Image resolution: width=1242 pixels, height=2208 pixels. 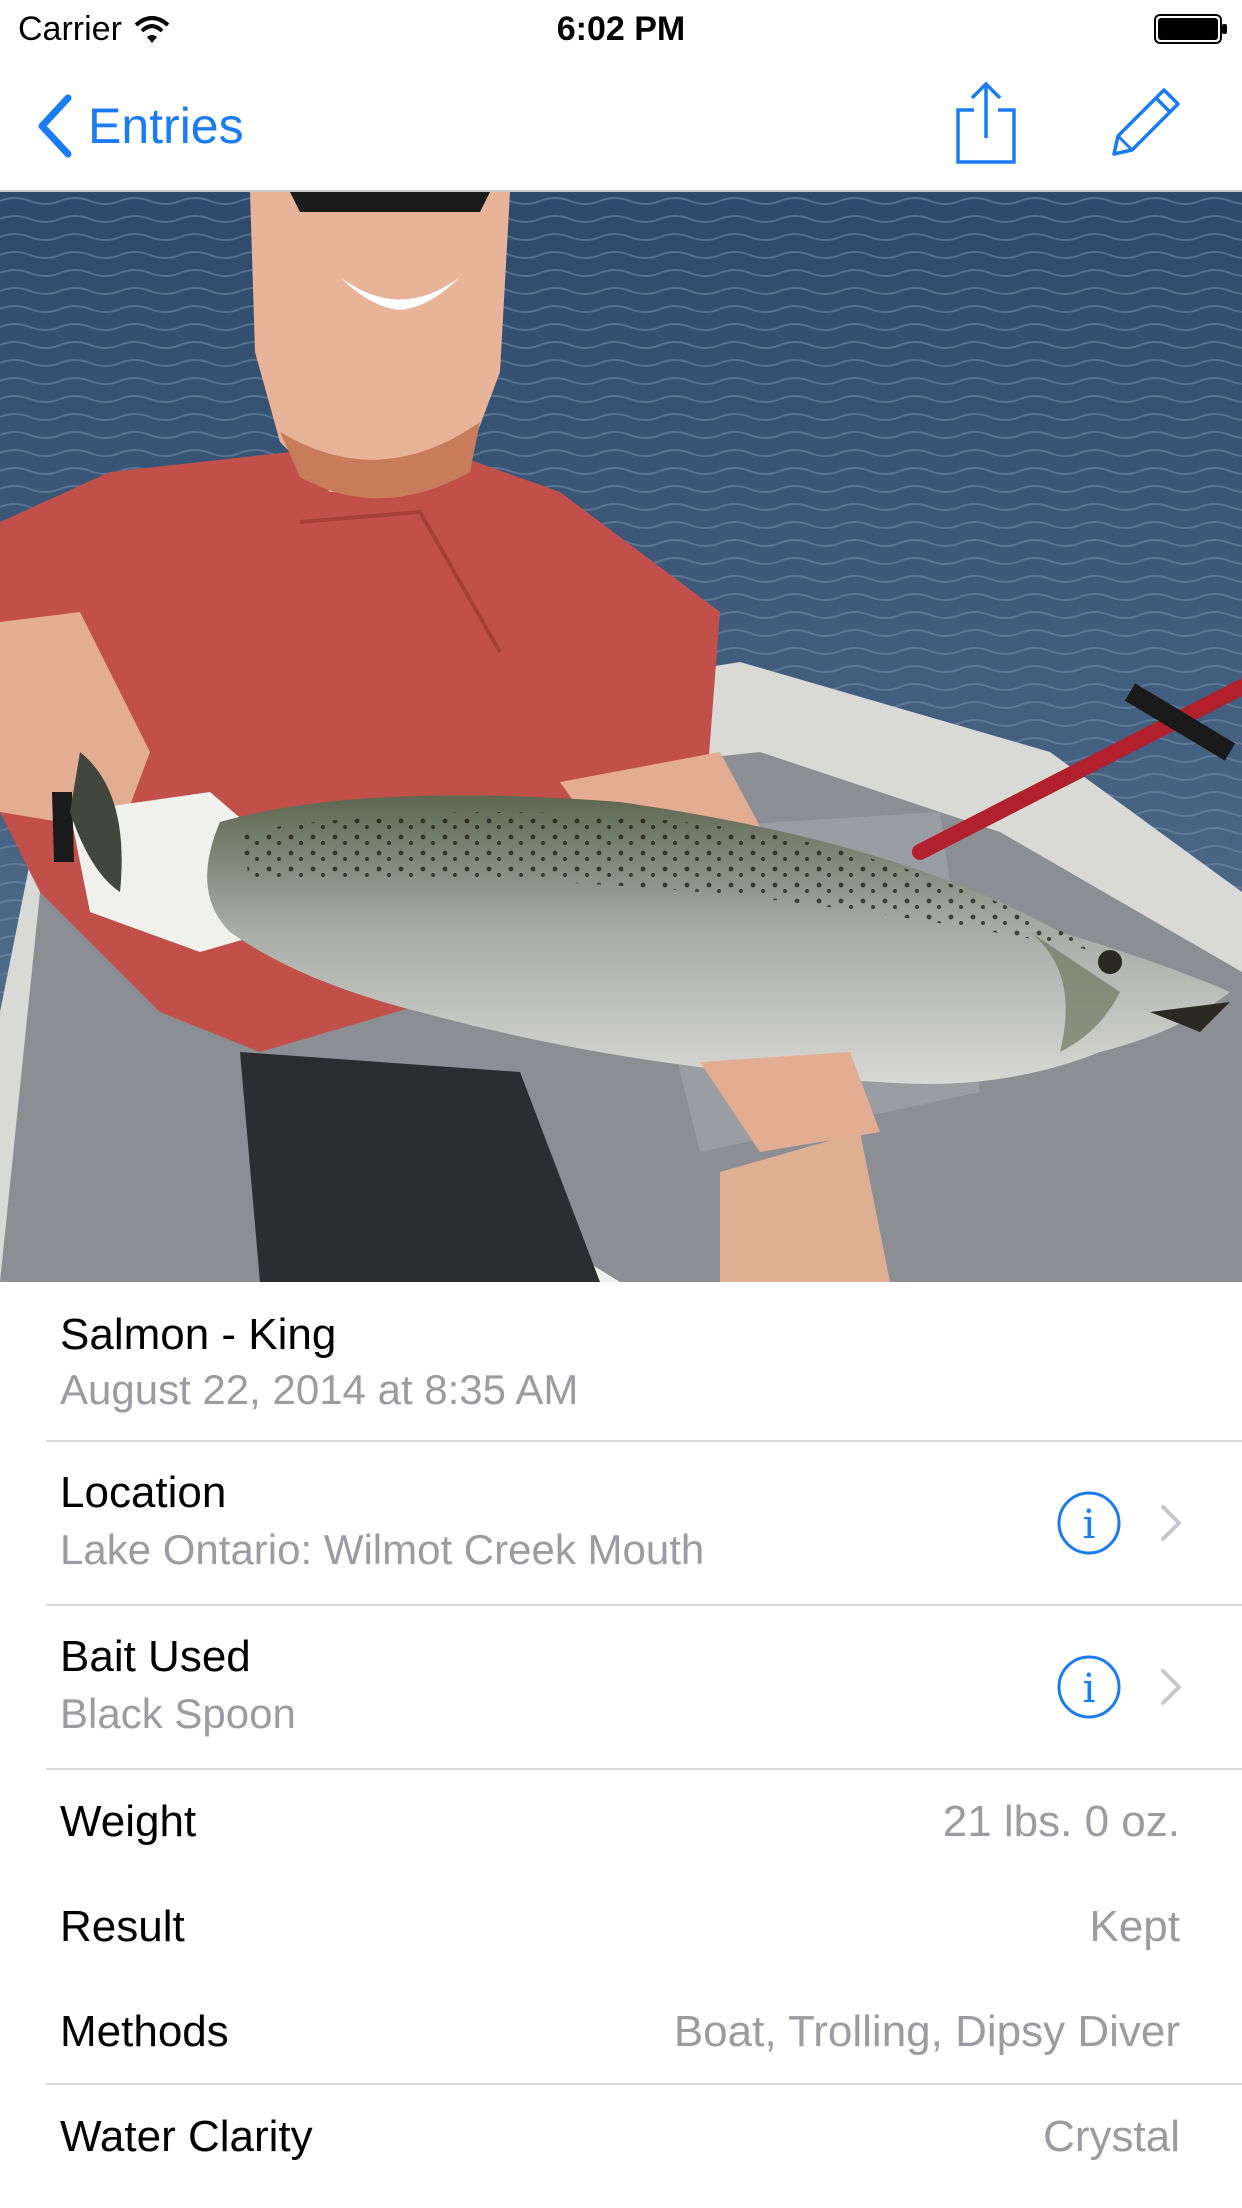 I want to click on bait-title: Bait Used, so click(x=155, y=1656).